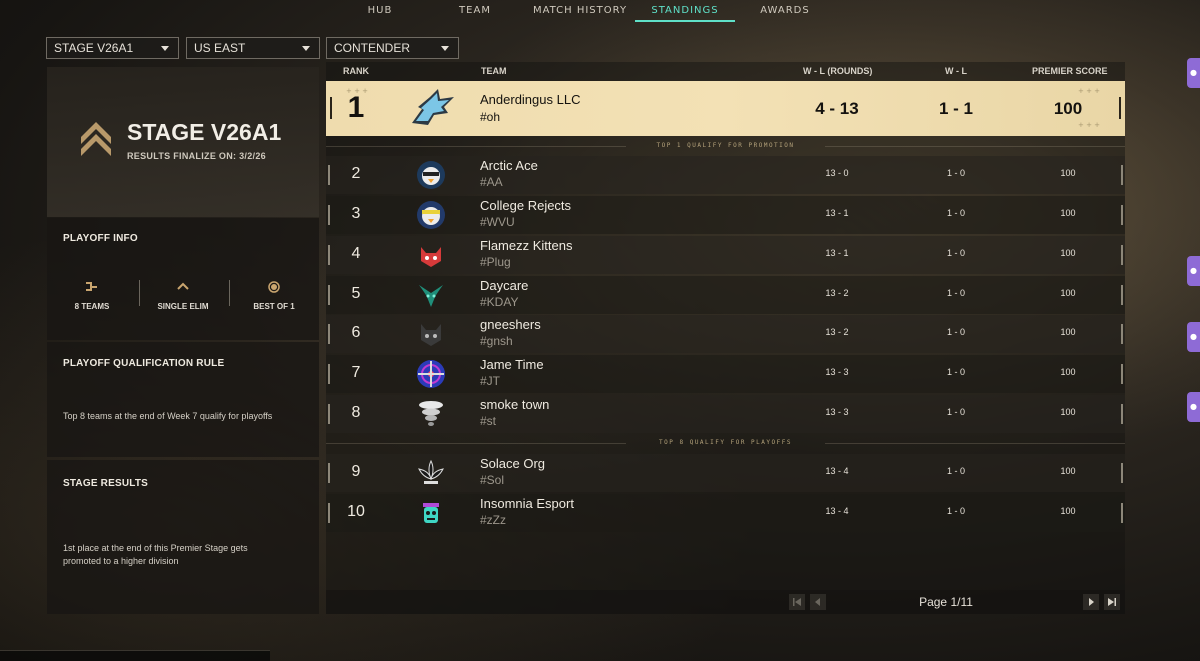 Image resolution: width=1200 pixels, height=661 pixels. What do you see at coordinates (496, 341) in the screenshot?
I see `team-tag: #gnsh` at bounding box center [496, 341].